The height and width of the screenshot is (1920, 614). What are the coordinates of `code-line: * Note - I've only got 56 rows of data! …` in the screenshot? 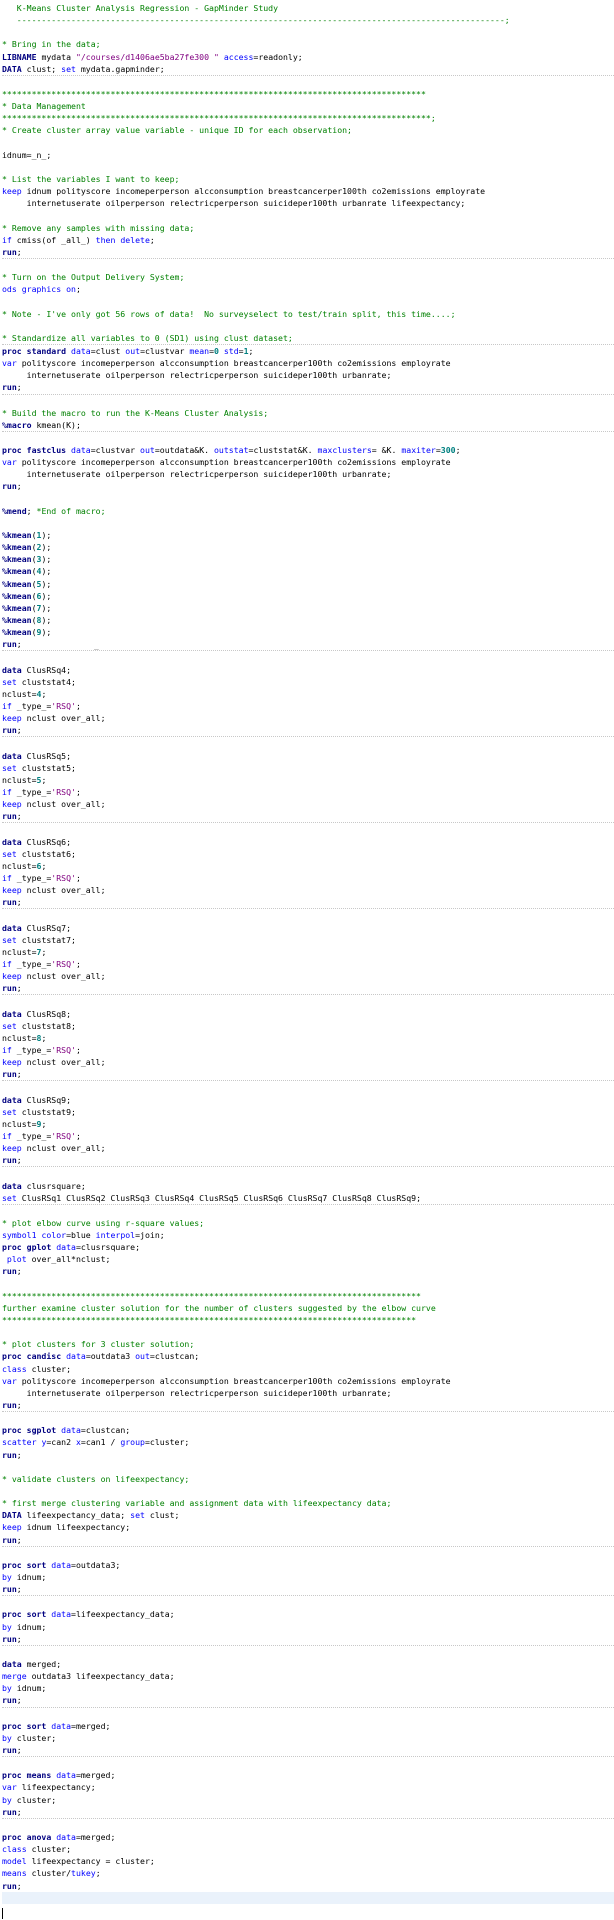 It's located at (308, 314).